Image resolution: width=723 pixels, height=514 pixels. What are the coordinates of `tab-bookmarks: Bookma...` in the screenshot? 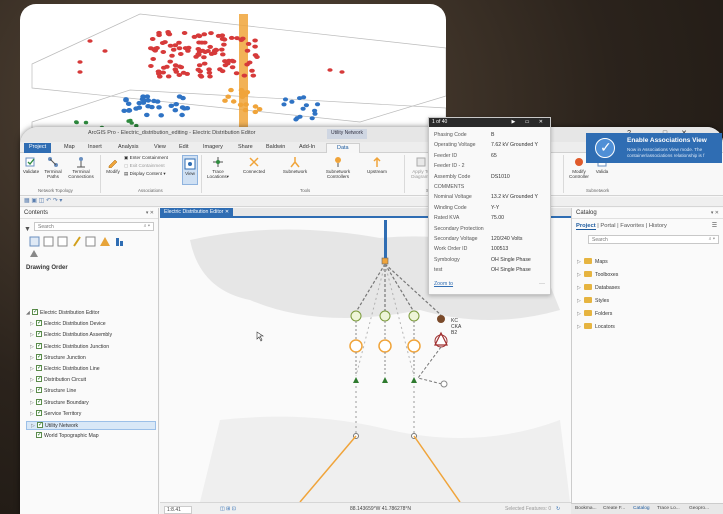 It's located at (586, 508).